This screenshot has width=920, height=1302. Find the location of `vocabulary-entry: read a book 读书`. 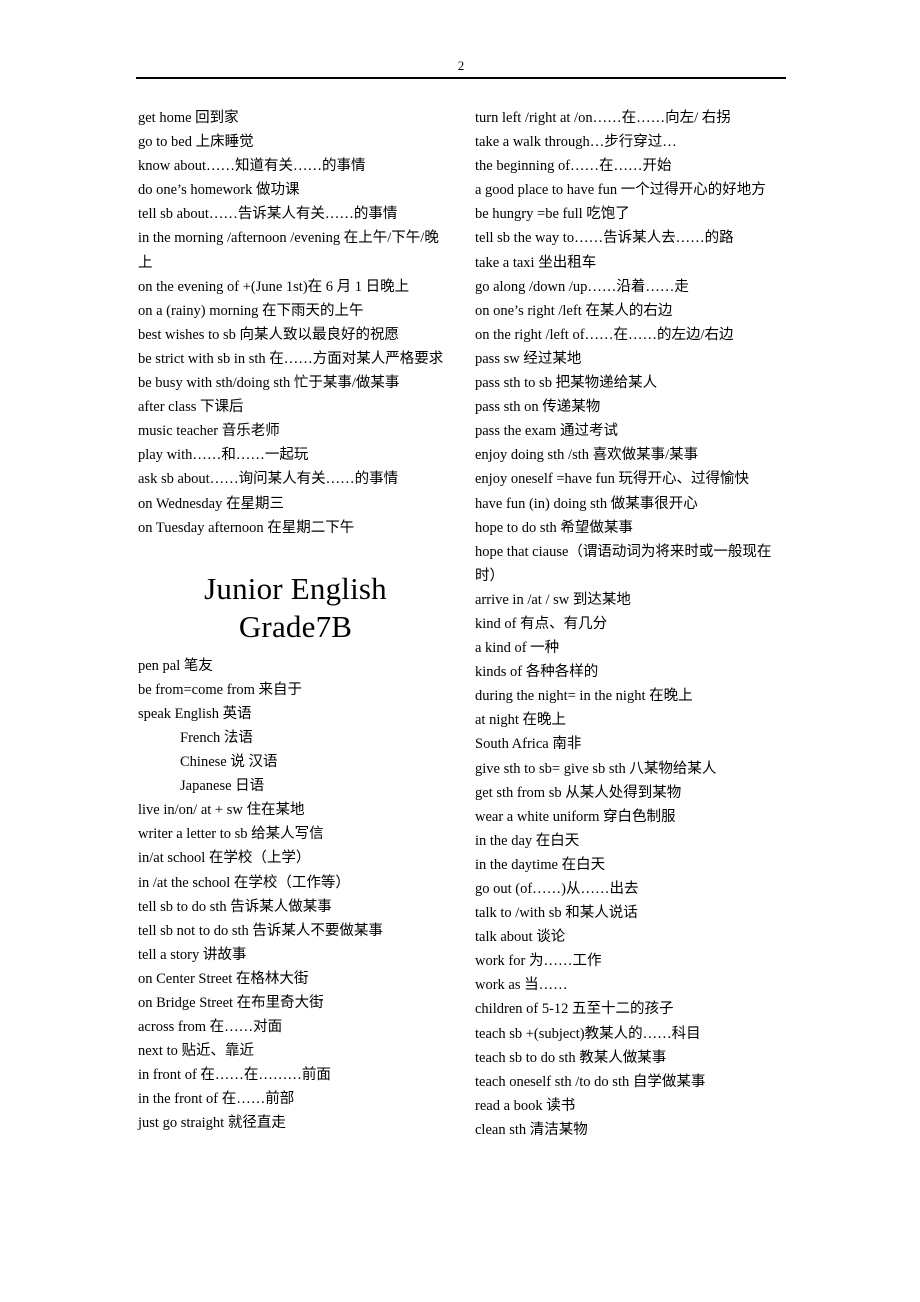

vocabulary-entry: read a book 读书 is located at coordinates (525, 1105).